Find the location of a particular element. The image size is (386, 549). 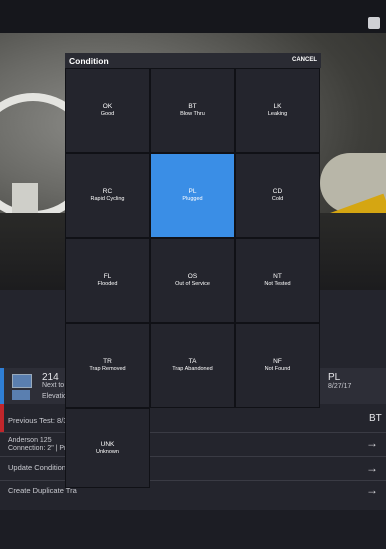

condition-option-ta: TA Trap Abandoned is located at coordinates (192, 365).